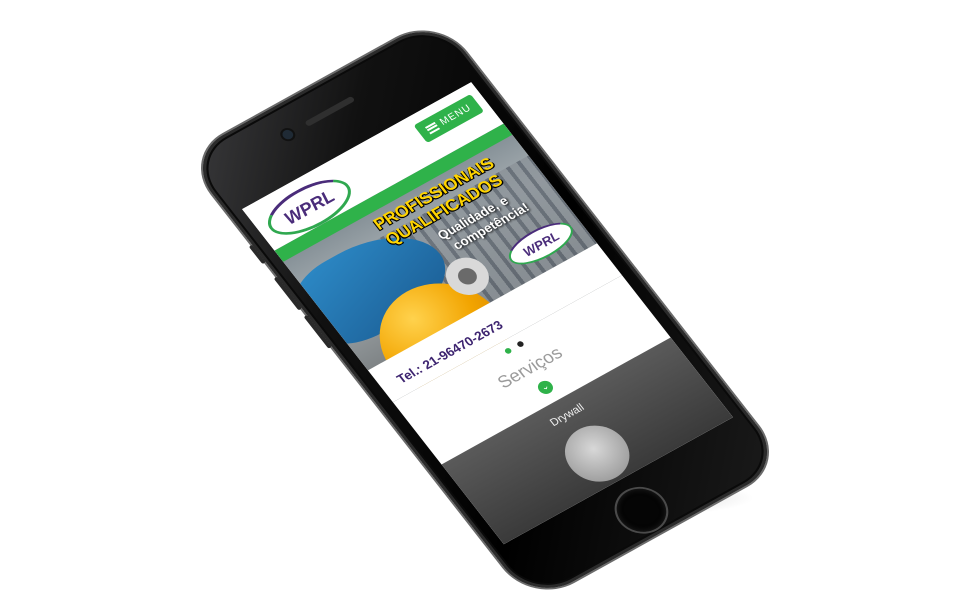 The height and width of the screenshot is (606, 960). I want to click on chevron-down-icon: ⌄, so click(545, 387).